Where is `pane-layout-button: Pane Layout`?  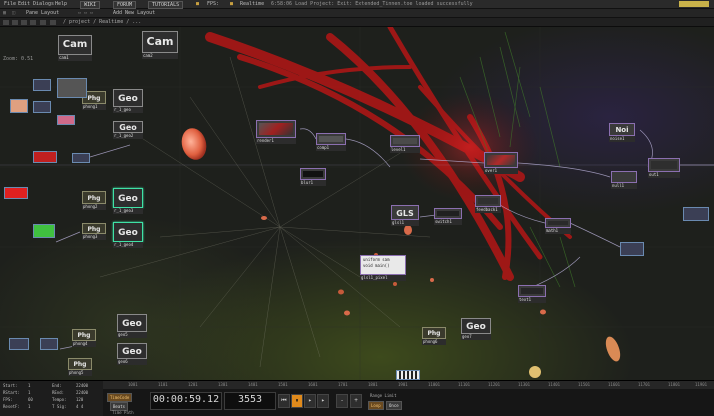
pane-layout-button: Pane Layout is located at coordinates (42, 13).